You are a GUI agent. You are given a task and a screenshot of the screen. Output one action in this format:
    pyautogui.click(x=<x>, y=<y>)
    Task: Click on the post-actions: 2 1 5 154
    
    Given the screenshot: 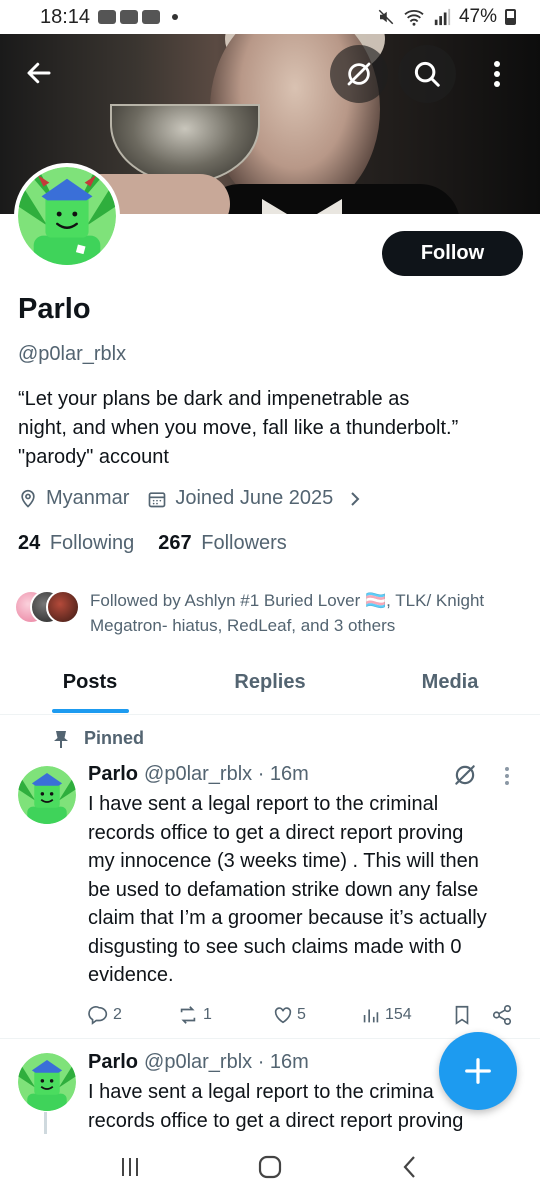 What is the action you would take?
    pyautogui.click(x=304, y=1015)
    